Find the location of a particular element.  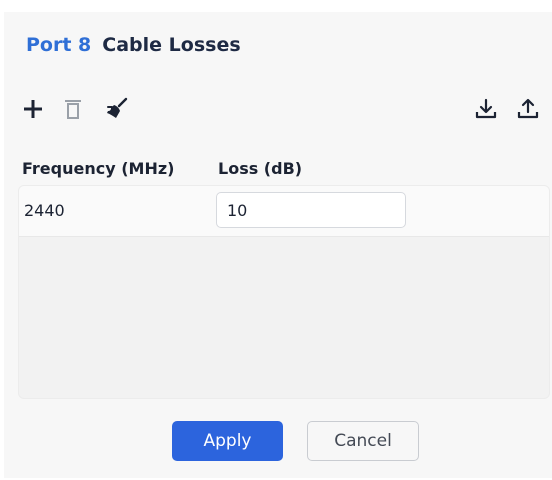

cancel-button: Cancel is located at coordinates (363, 441).